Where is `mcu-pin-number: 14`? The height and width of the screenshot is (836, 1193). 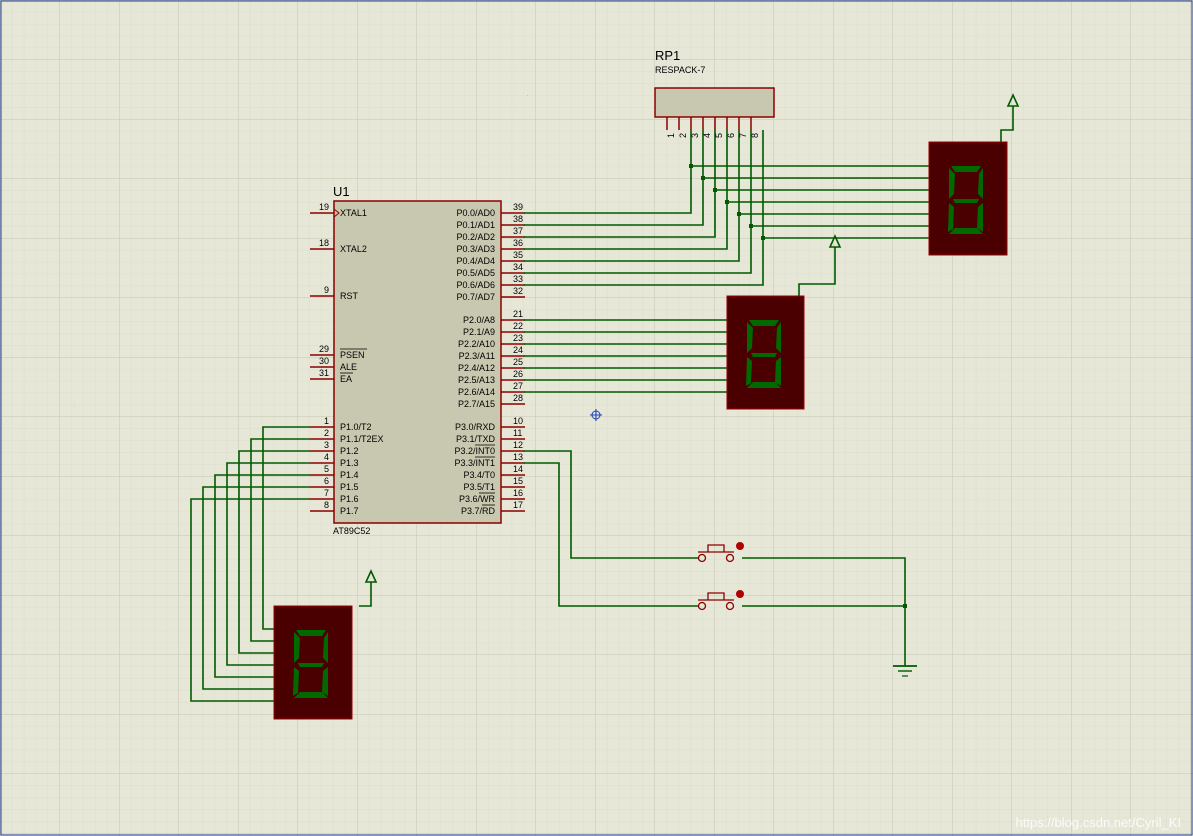 mcu-pin-number: 14 is located at coordinates (518, 469).